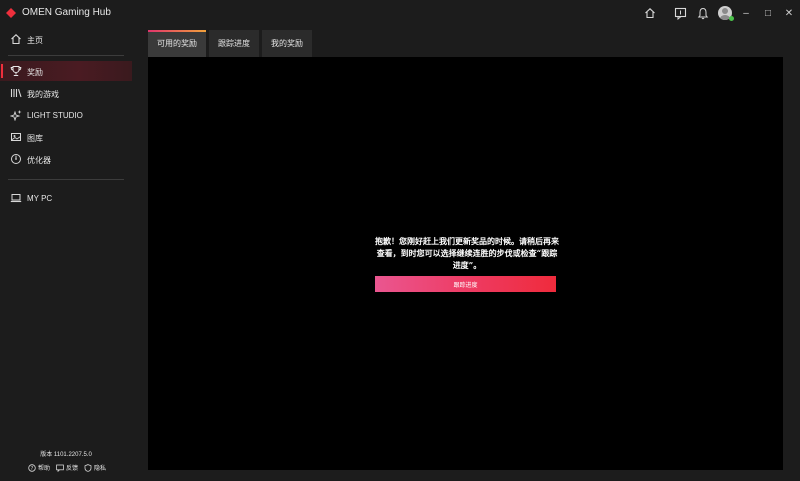 The image size is (800, 481). I want to click on privacy-link: 隐私, so click(95, 467).